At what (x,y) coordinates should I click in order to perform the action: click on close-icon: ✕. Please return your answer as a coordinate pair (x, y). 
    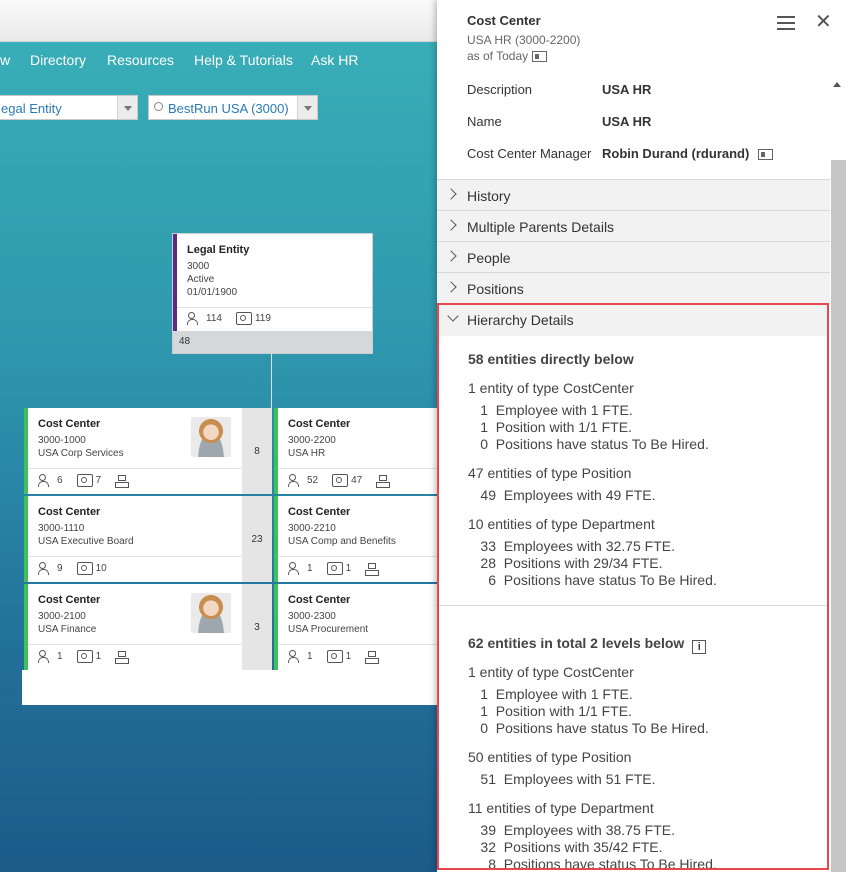
    Looking at the image, I should click on (823, 22).